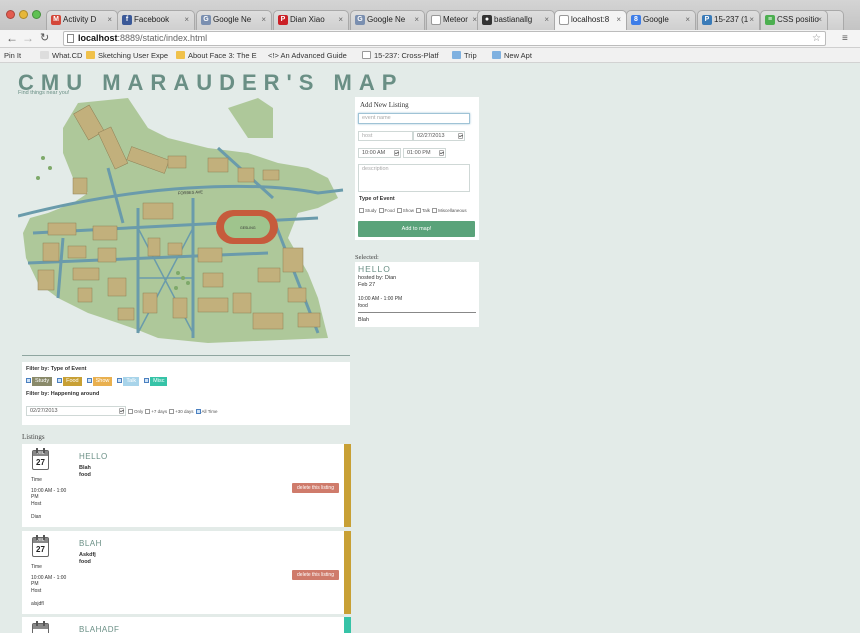 The height and width of the screenshot is (633, 860). I want to click on filter-range-option: Only, so click(135, 411).